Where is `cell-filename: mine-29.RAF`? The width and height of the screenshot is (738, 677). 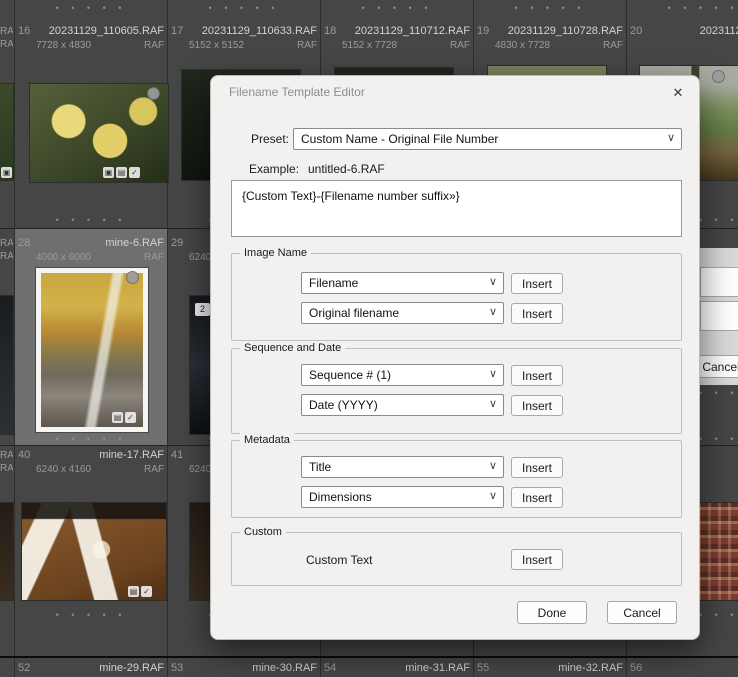 cell-filename: mine-29.RAF is located at coordinates (131, 668).